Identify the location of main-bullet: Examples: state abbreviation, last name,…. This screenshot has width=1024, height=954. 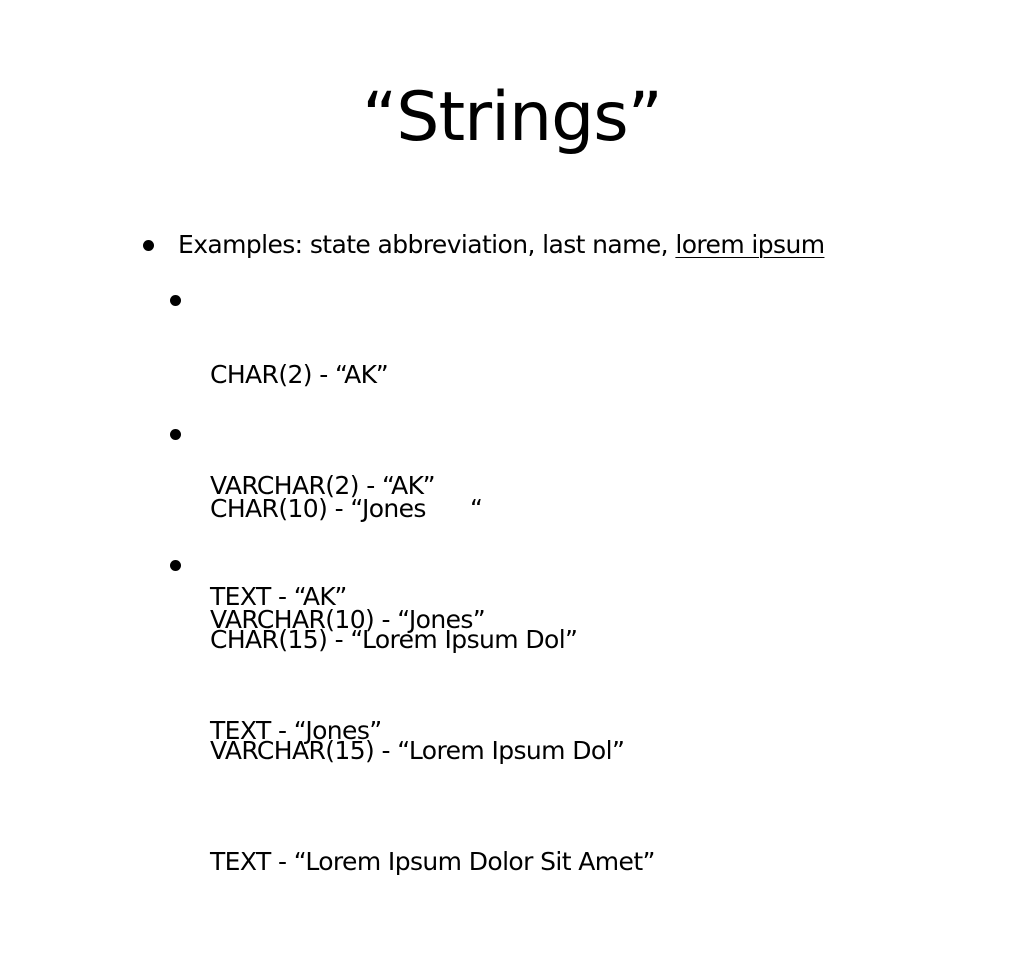
(484, 245).